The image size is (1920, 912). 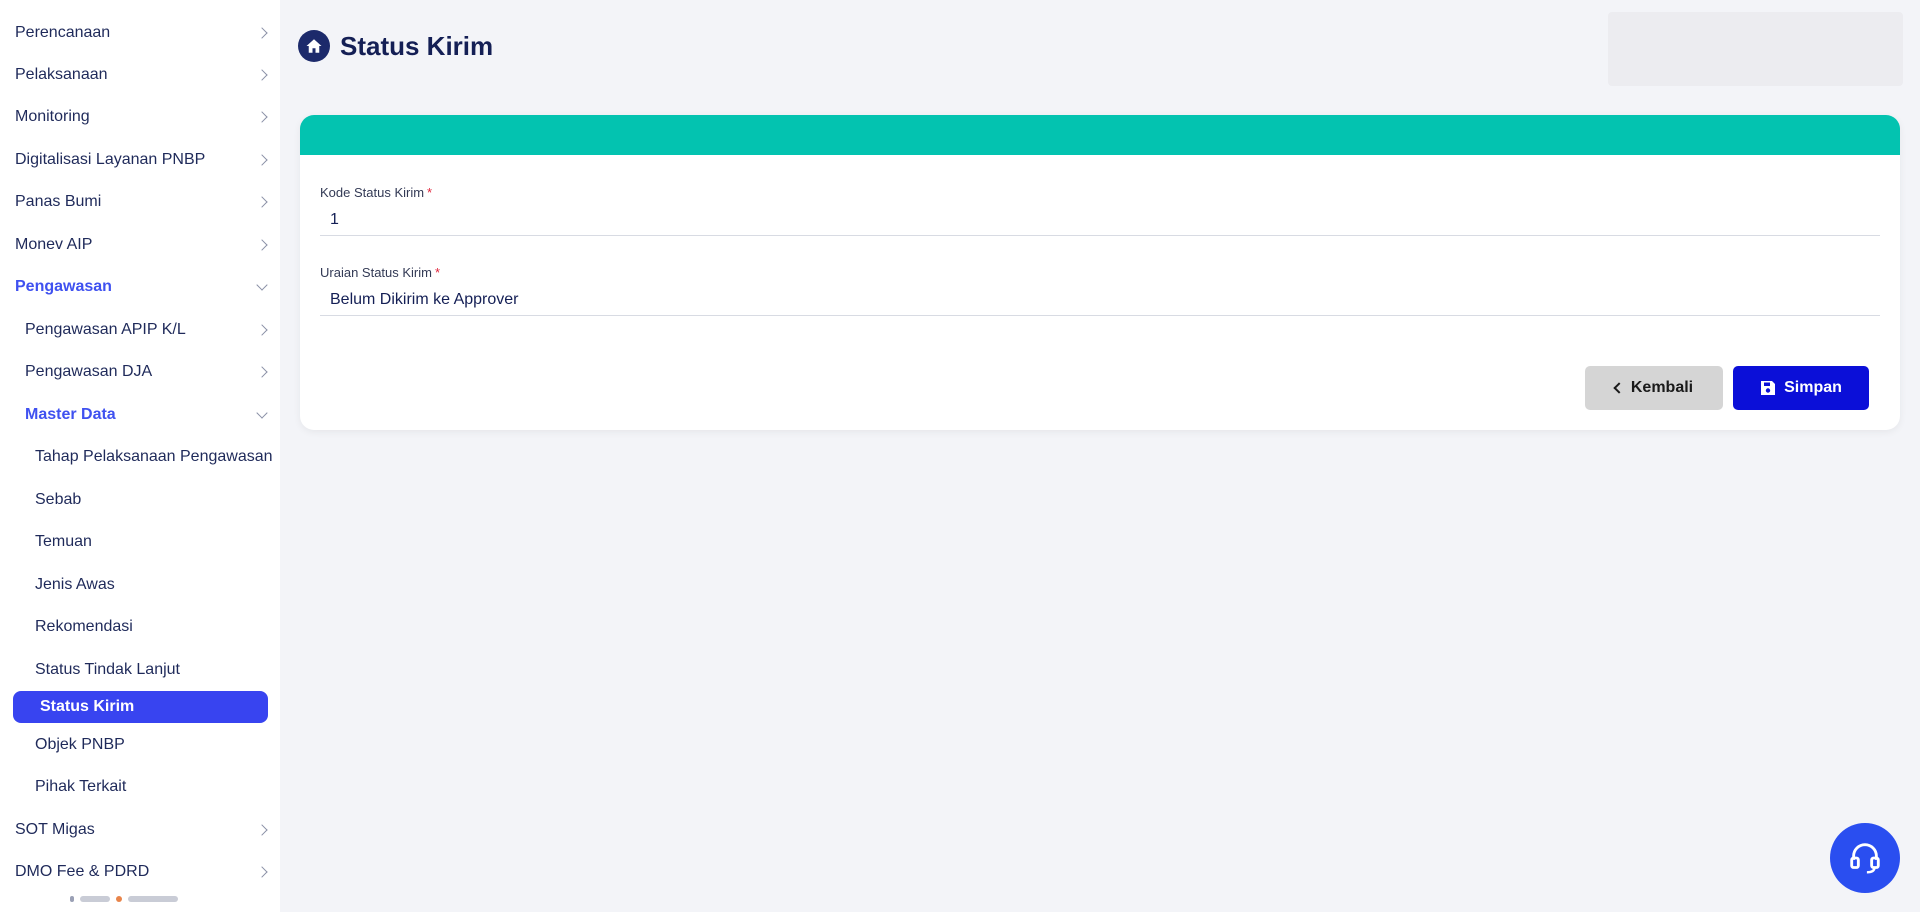 What do you see at coordinates (140, 745) in the screenshot?
I see `sidebar-item-objek-pnbp: Objek PNBP` at bounding box center [140, 745].